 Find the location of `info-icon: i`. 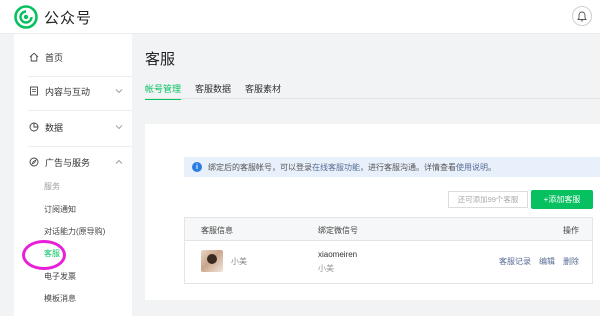

info-icon: i is located at coordinates (197, 167).